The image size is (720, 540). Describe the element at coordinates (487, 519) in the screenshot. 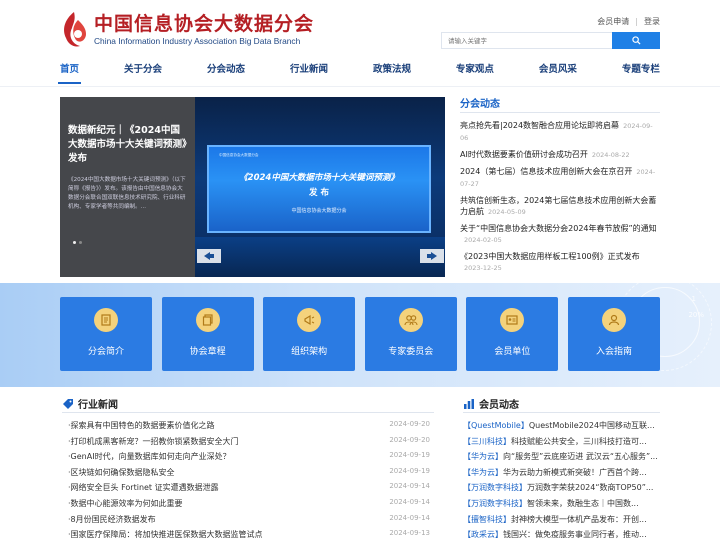

I see `member-tag: 【擅智科技】` at that location.